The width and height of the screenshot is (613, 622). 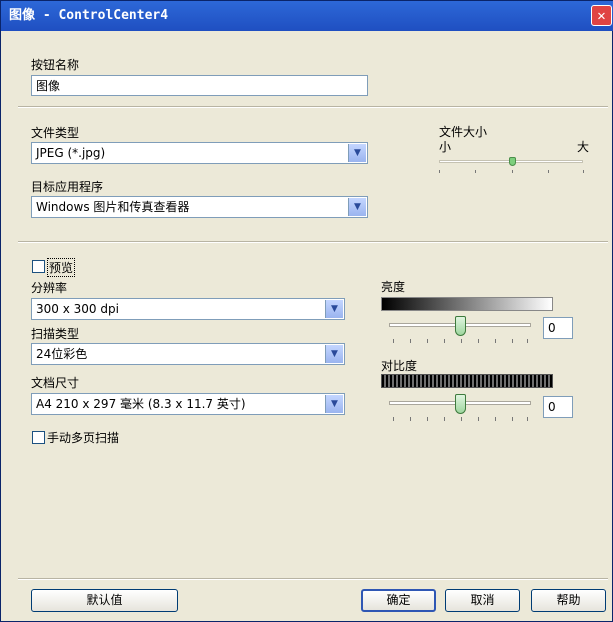 I want to click on file-type-select: JPEG (*.jpg) ▼, so click(x=199, y=153).